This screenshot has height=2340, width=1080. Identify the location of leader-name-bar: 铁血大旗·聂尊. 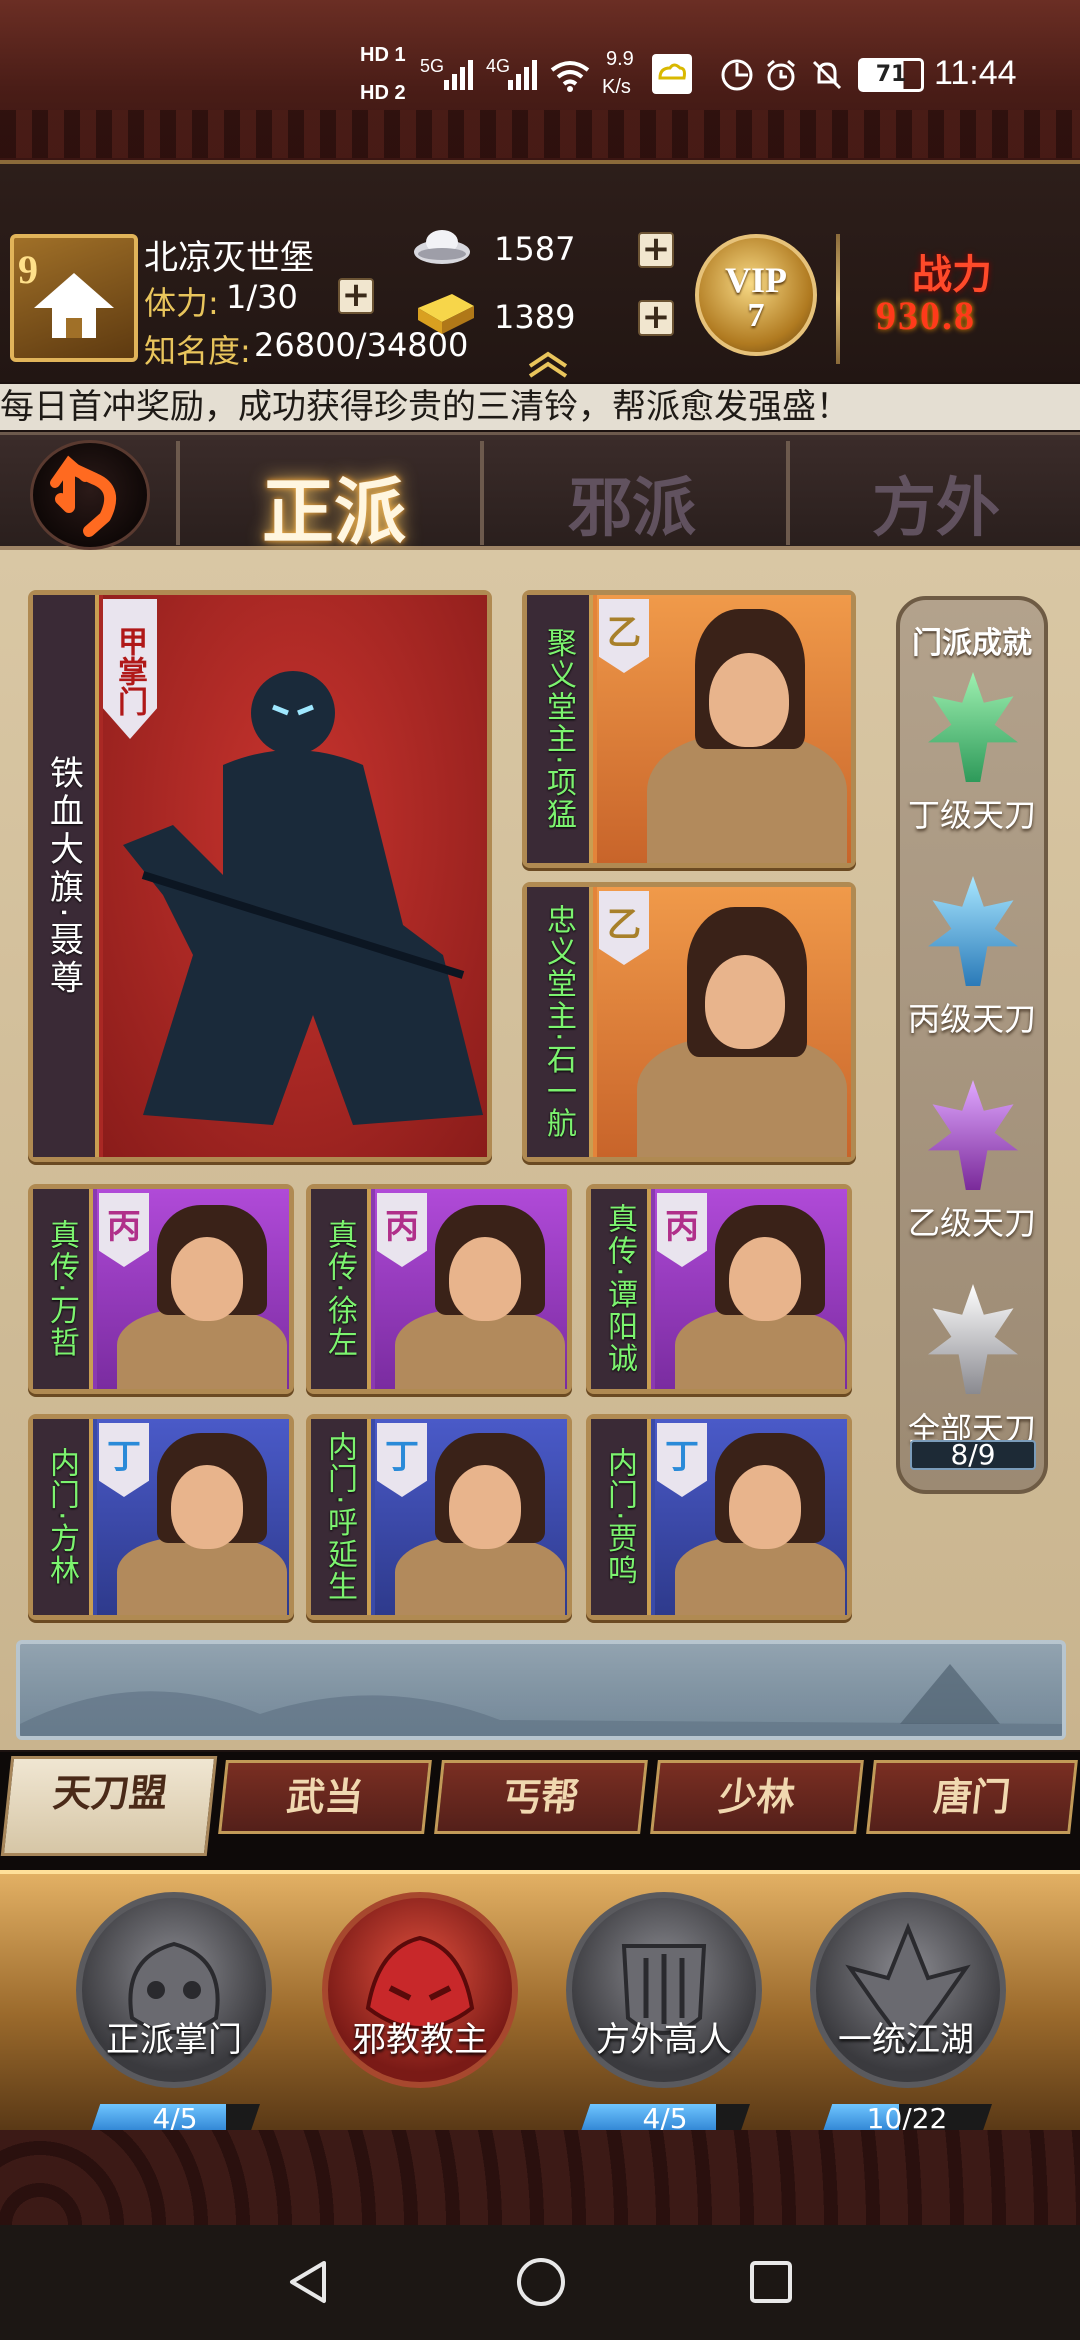
(66, 876).